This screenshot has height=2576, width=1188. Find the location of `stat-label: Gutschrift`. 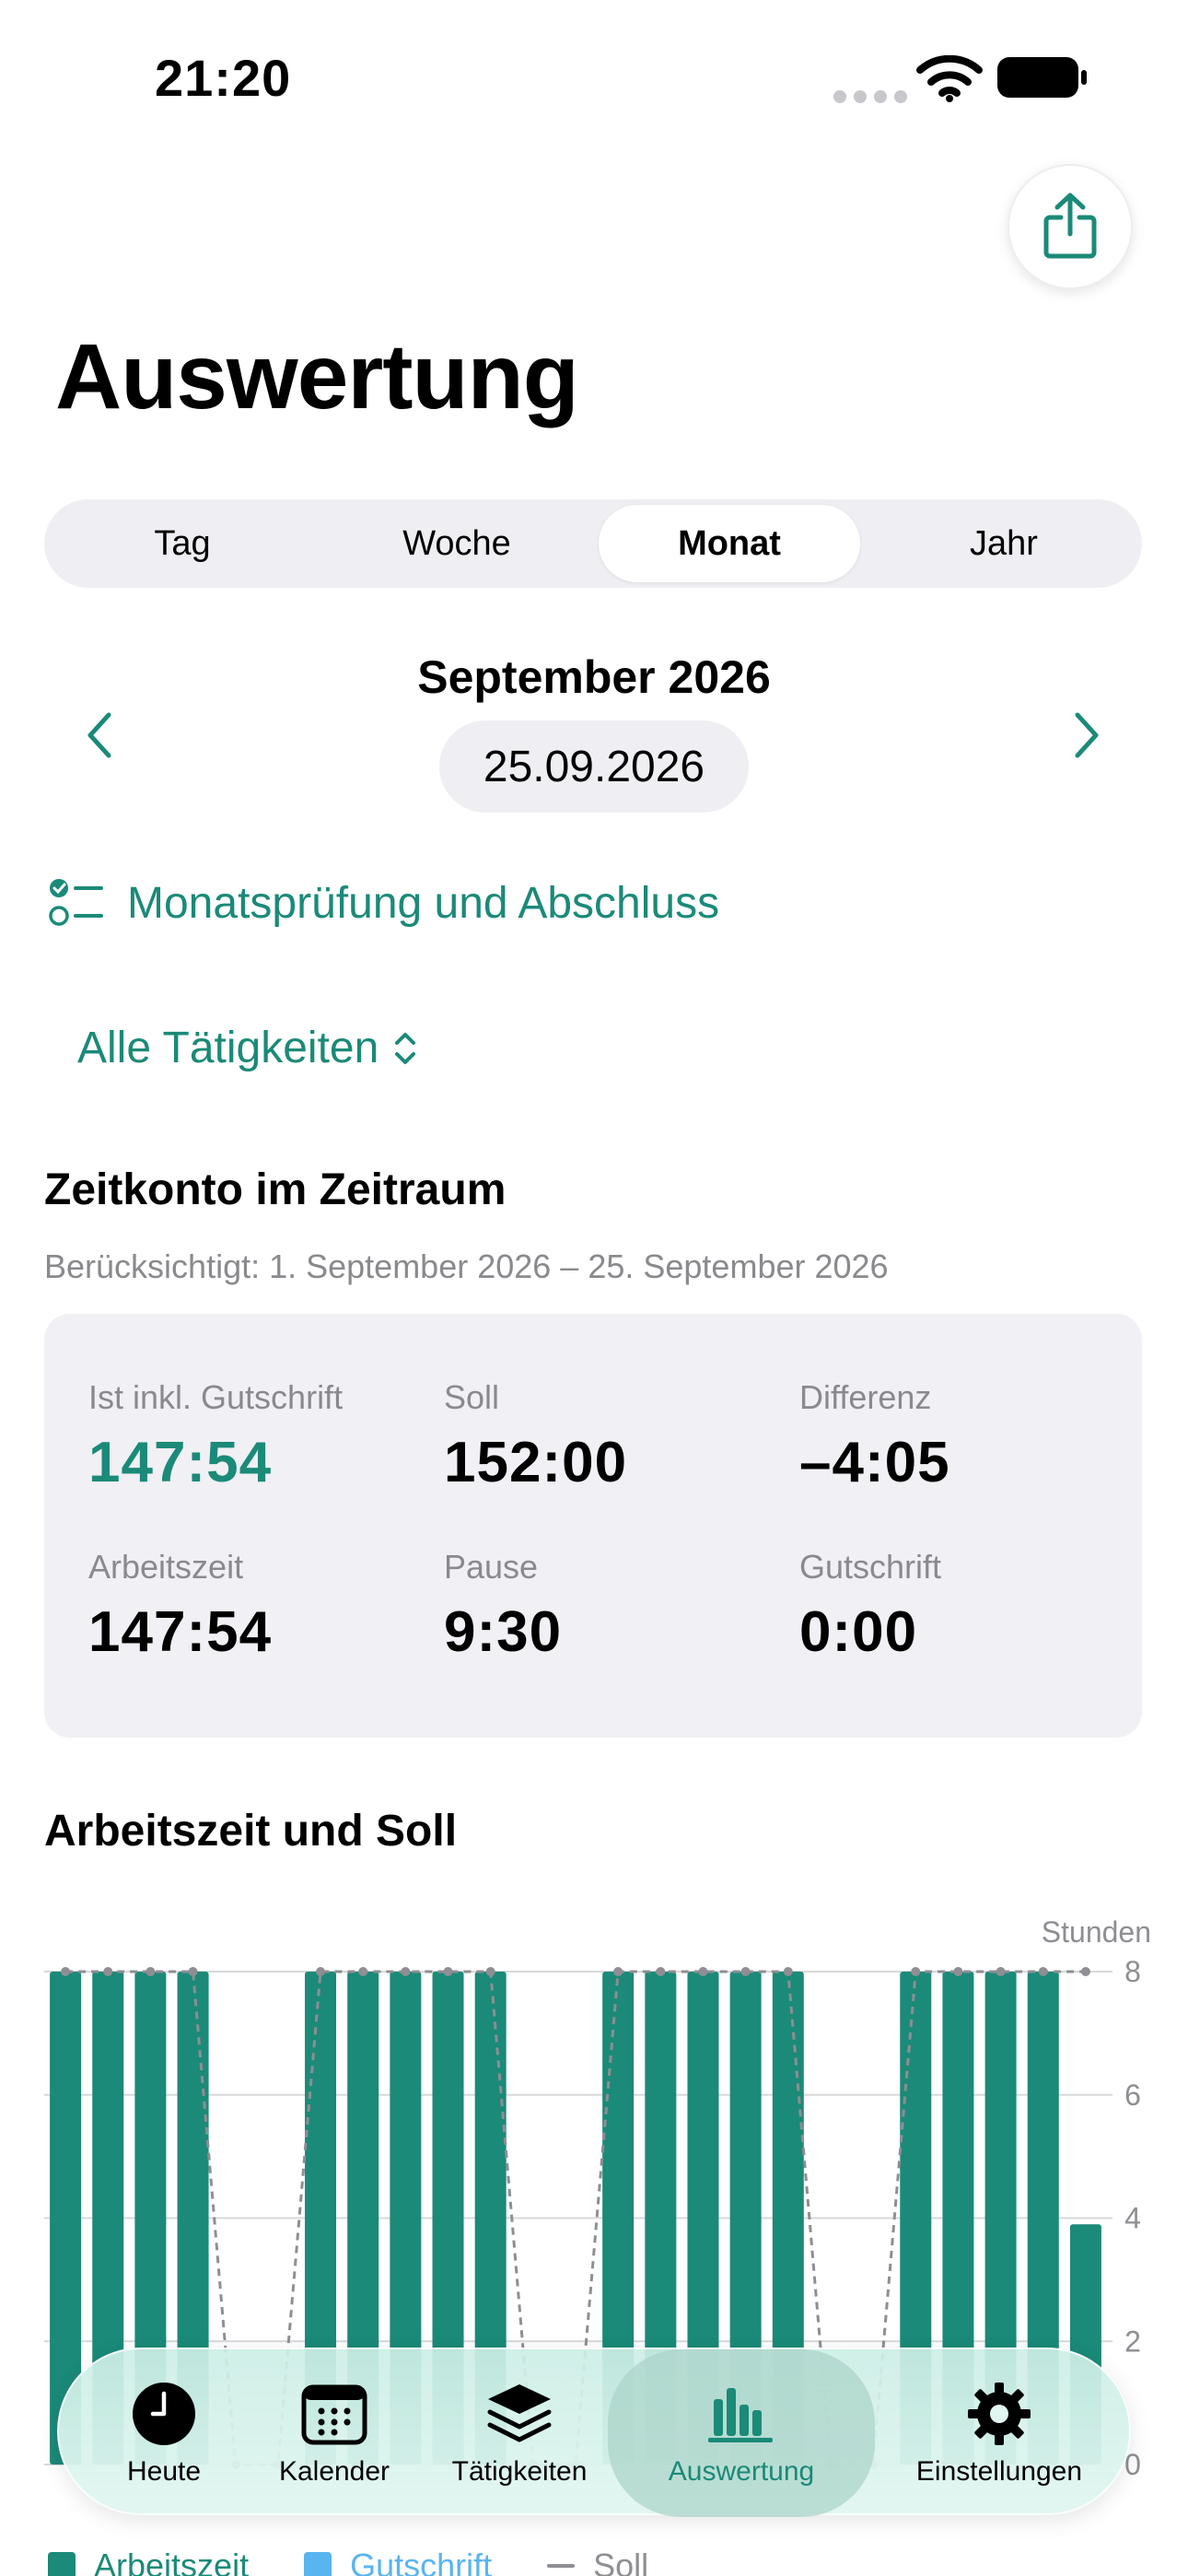

stat-label: Gutschrift is located at coordinates (870, 1567).